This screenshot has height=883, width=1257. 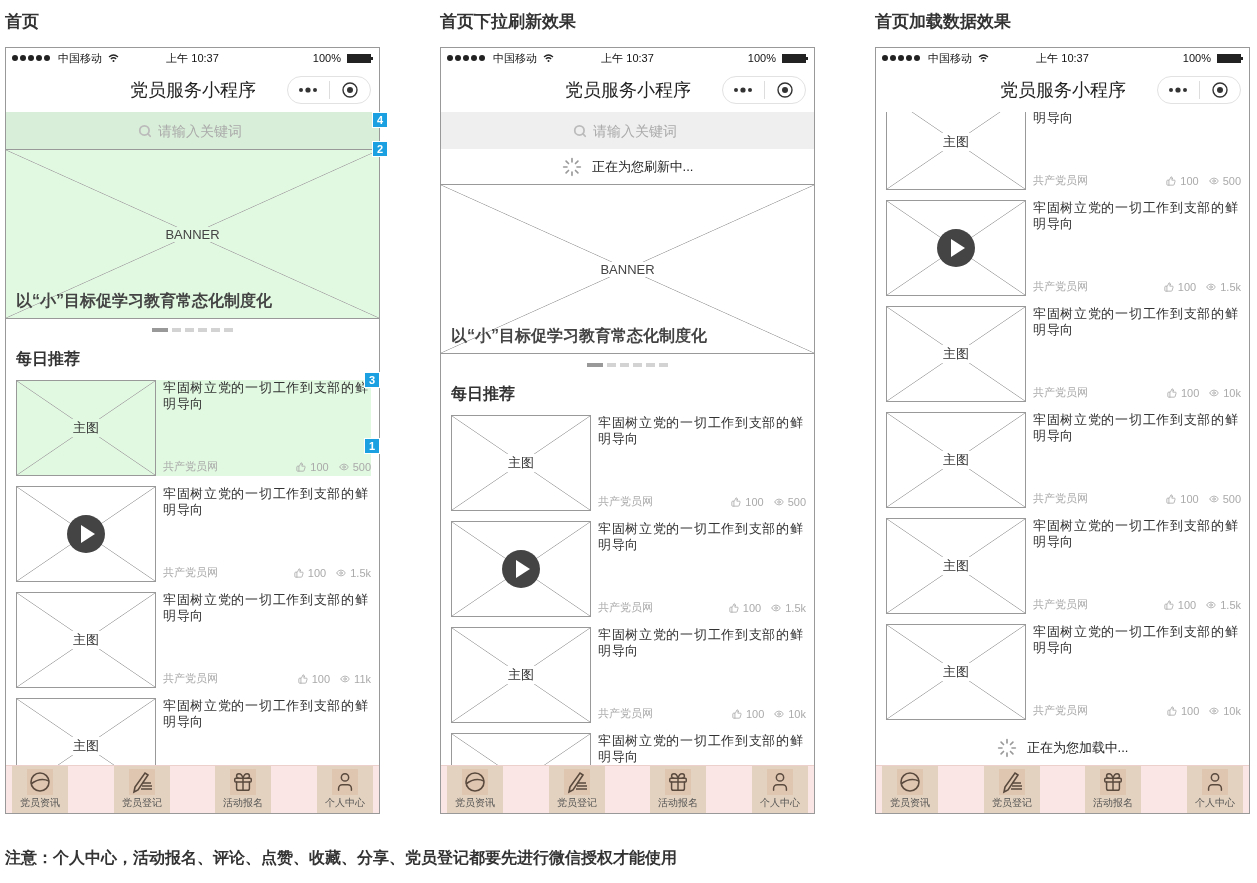 I want to click on battery-percent: 100%, so click(x=326, y=58).